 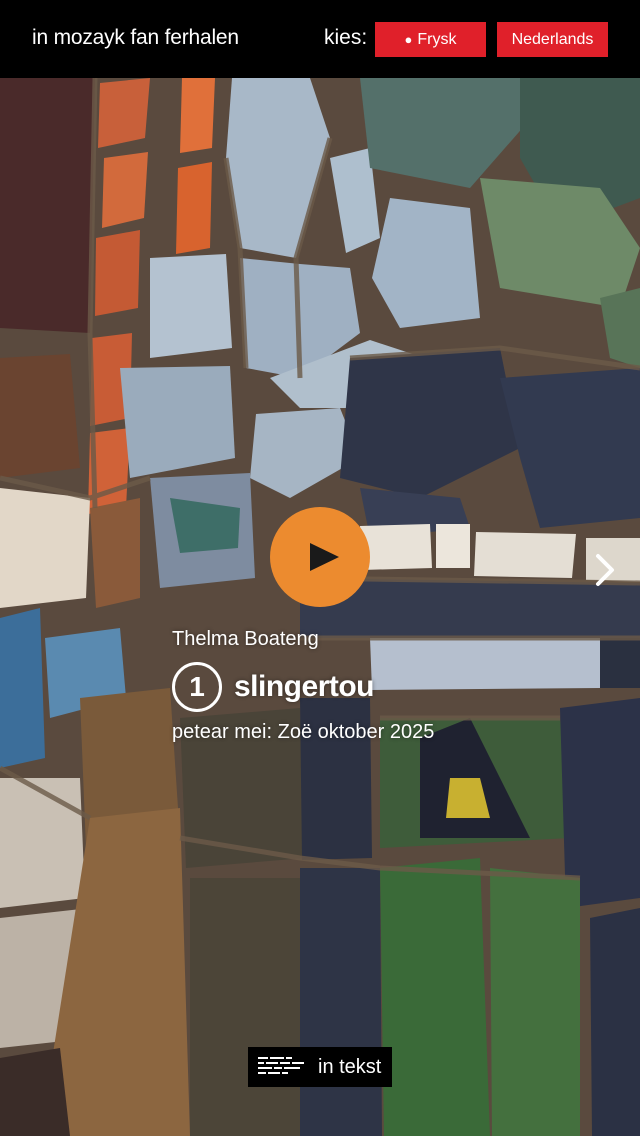 I want to click on chevron-right-icon, so click(x=605, y=570).